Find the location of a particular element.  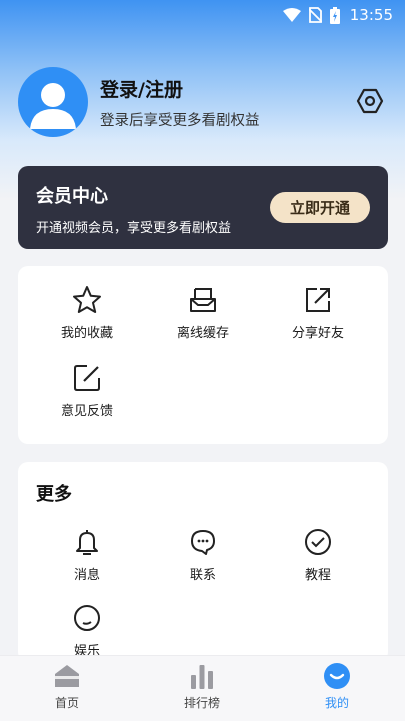

wifi-icon is located at coordinates (291, 15).